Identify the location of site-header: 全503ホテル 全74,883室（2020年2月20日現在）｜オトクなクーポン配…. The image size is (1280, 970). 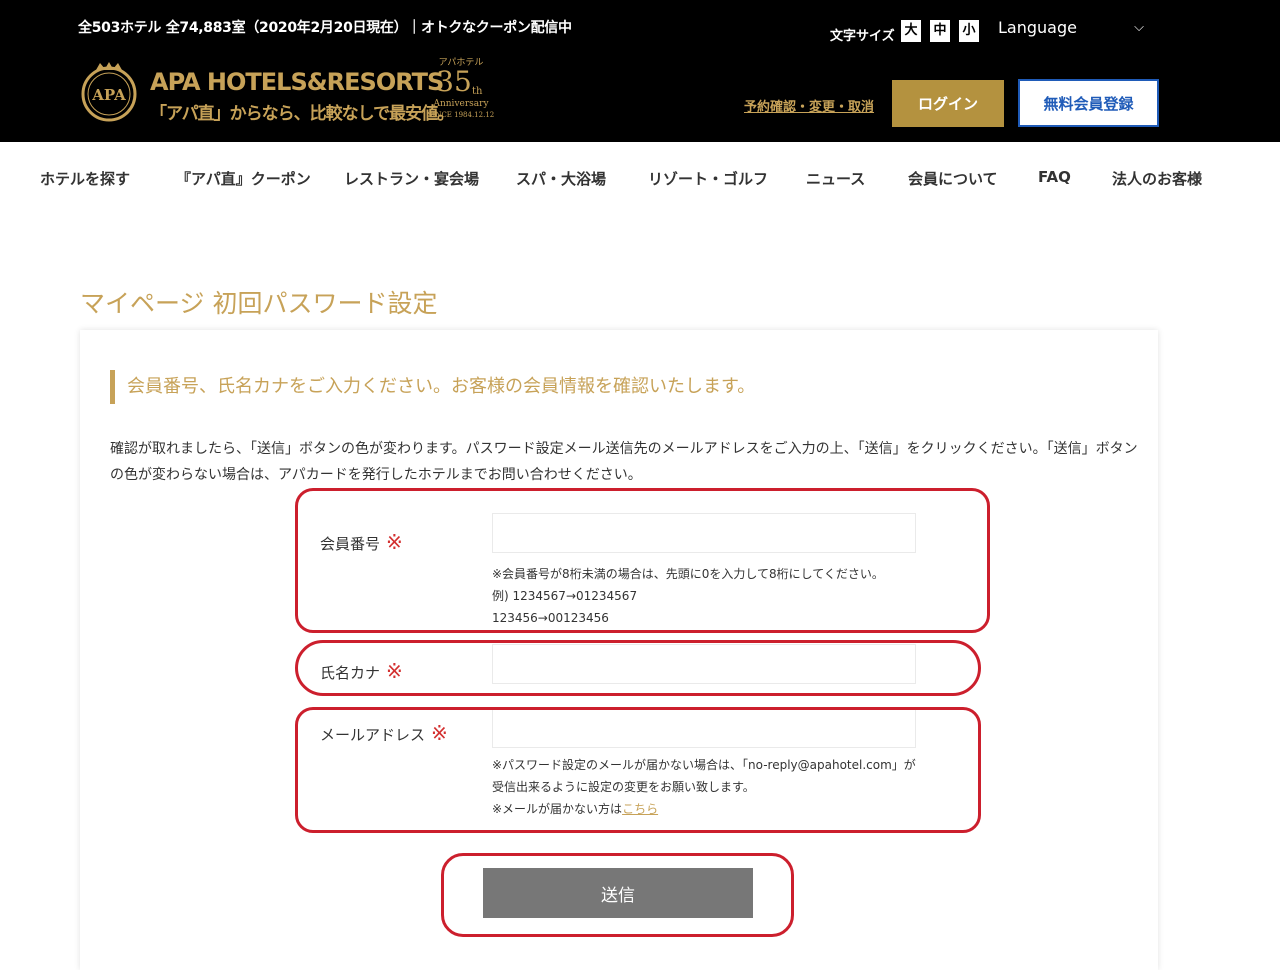
(640, 71).